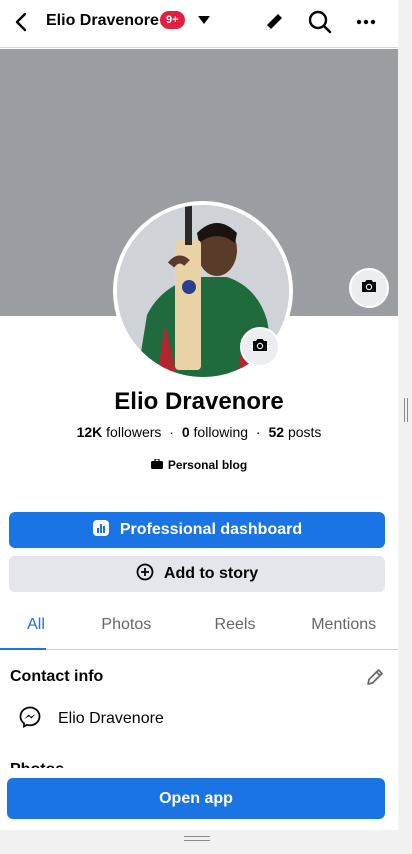 Image resolution: width=412 pixels, height=854 pixels. Describe the element at coordinates (145, 574) in the screenshot. I see `plus-circle-icon` at that location.